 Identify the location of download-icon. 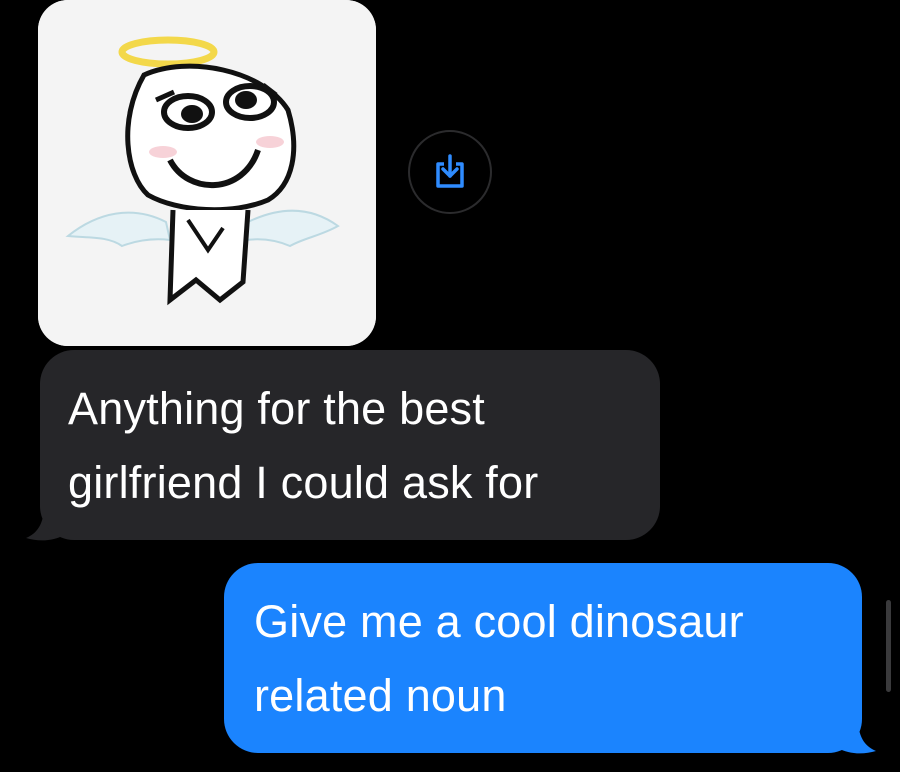
(450, 171).